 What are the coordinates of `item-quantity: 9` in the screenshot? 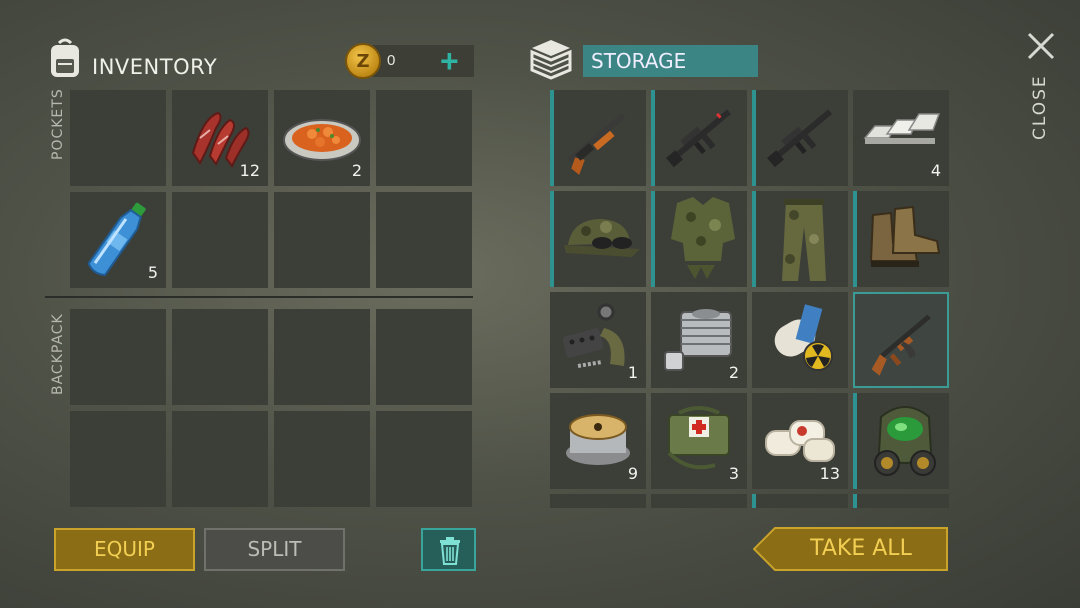 It's located at (632, 473).